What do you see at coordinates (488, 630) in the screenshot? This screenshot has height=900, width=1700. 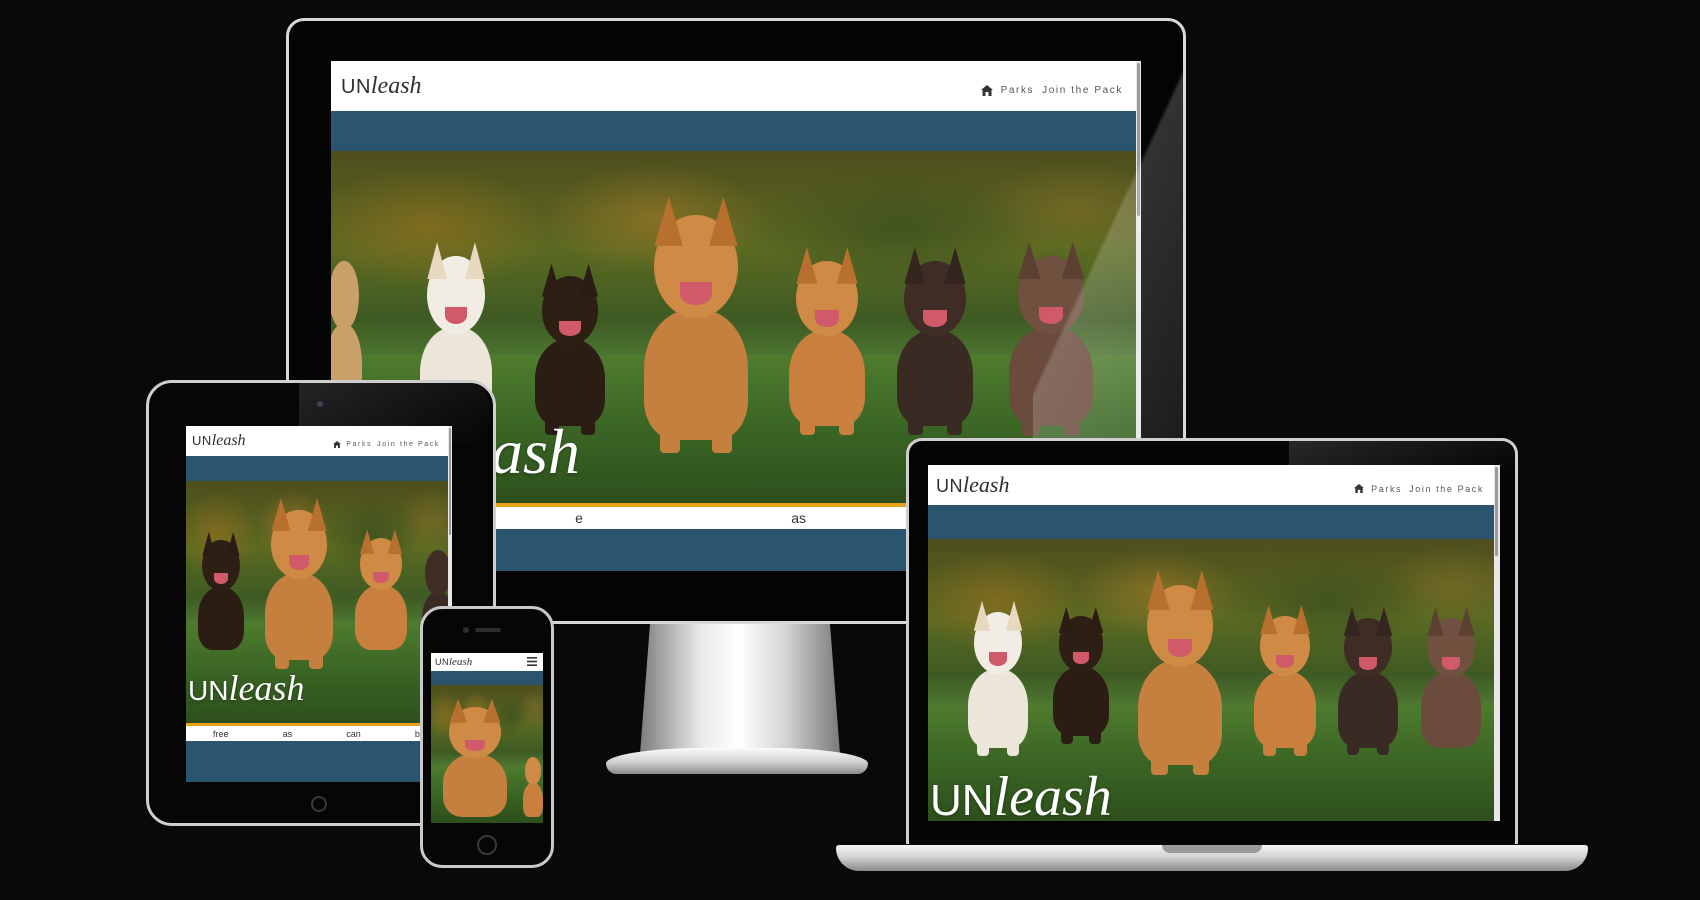 I see `phone-speaker` at bounding box center [488, 630].